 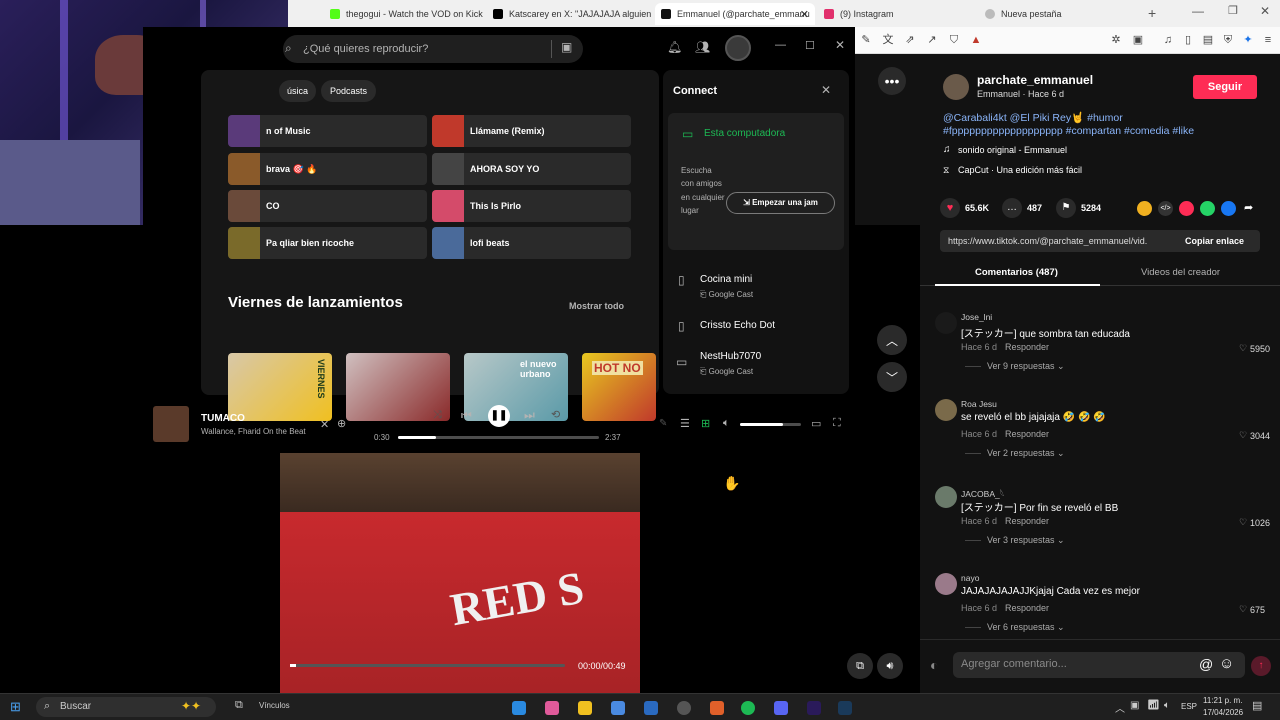 I want to click on volume-slider, so click(x=770, y=424).